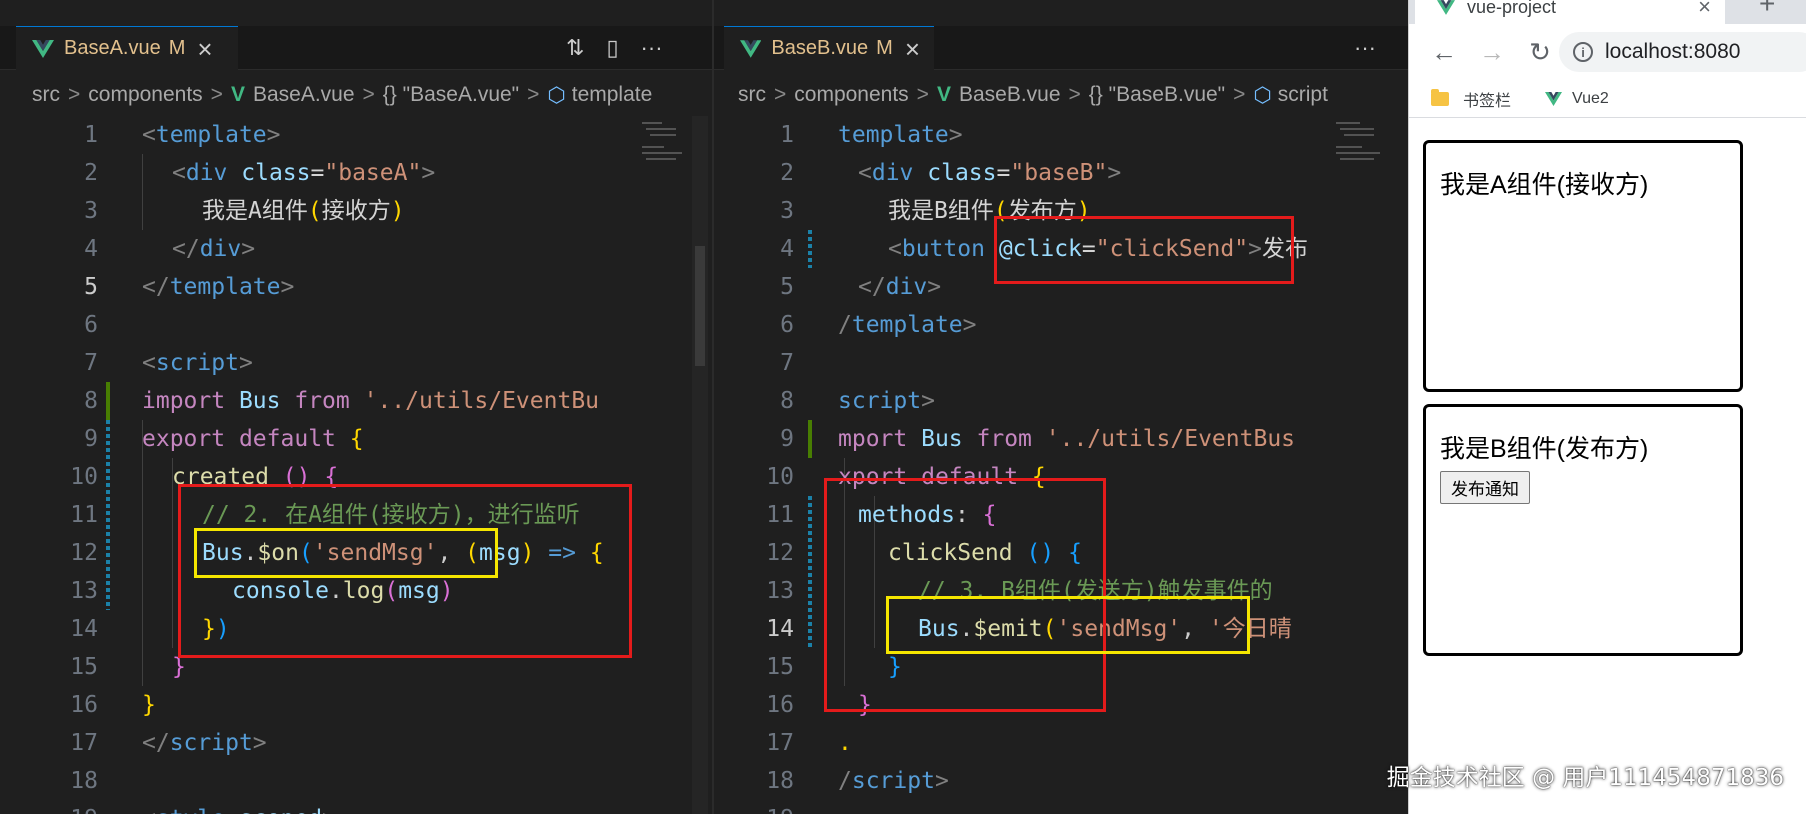 The width and height of the screenshot is (1806, 814). What do you see at coordinates (373, 173) in the screenshot?
I see `code-token: "baseA"` at bounding box center [373, 173].